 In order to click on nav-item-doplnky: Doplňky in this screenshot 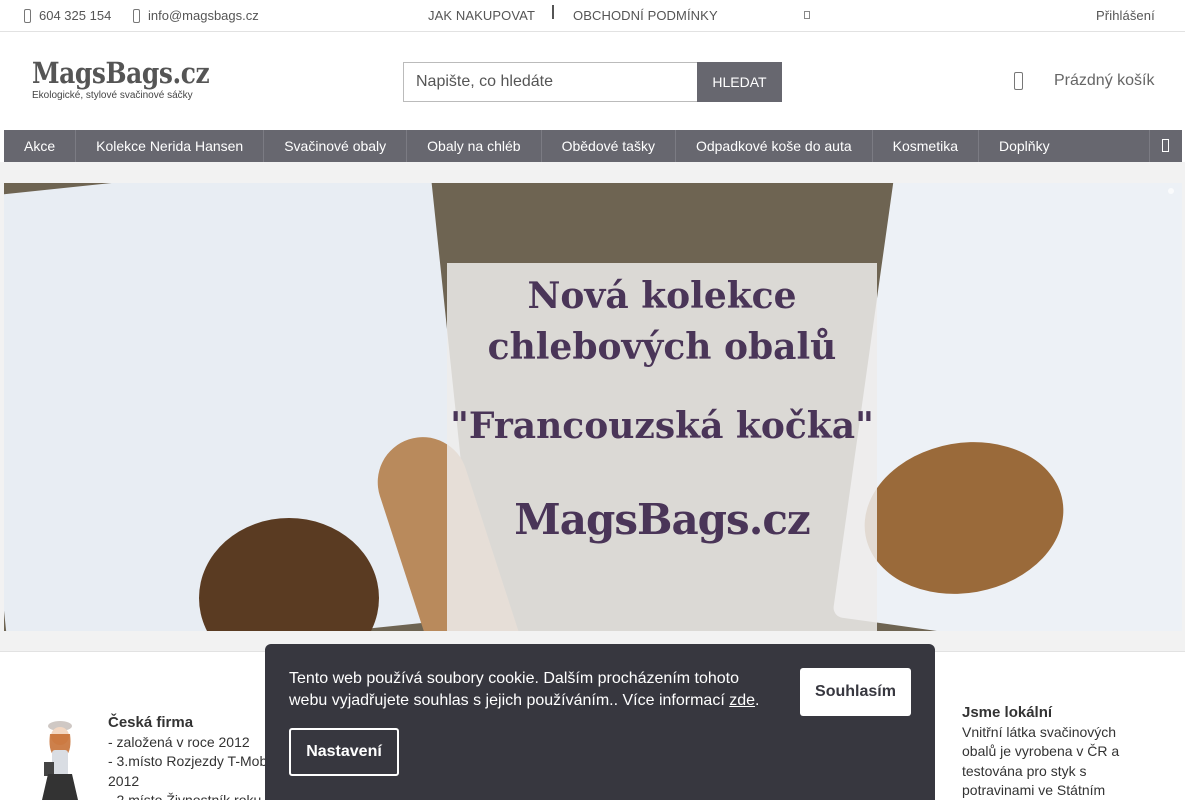, I will do `click(1024, 146)`.